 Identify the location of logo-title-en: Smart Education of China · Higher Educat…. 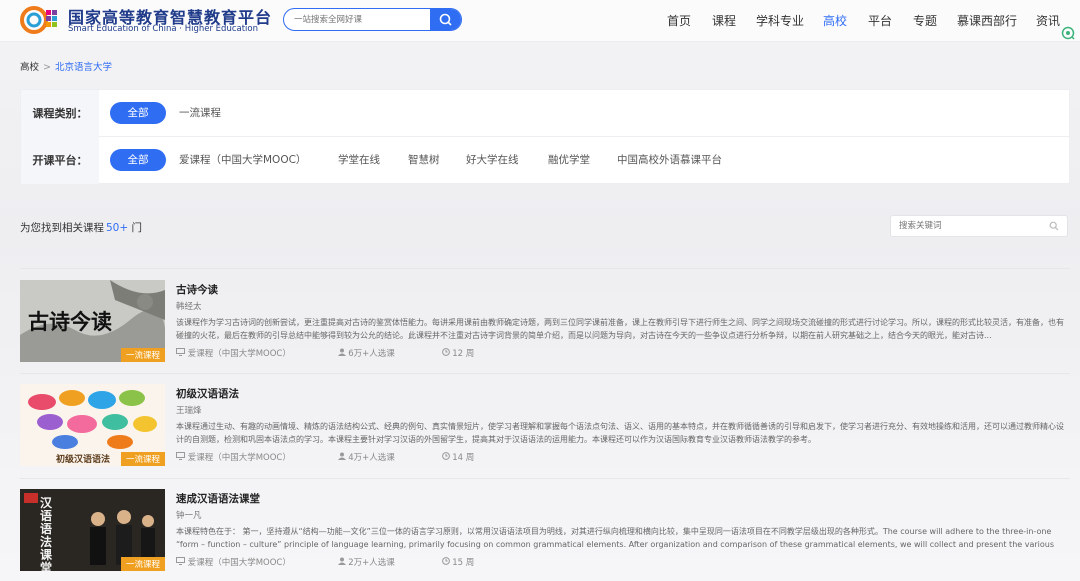
(163, 29).